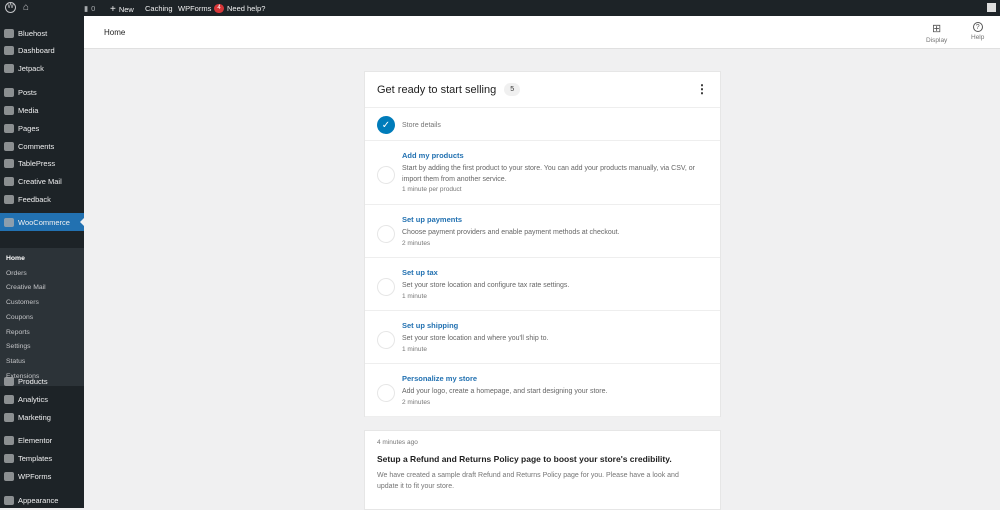 This screenshot has height=510, width=1000. I want to click on submenu-item-home: Home, so click(15, 258).